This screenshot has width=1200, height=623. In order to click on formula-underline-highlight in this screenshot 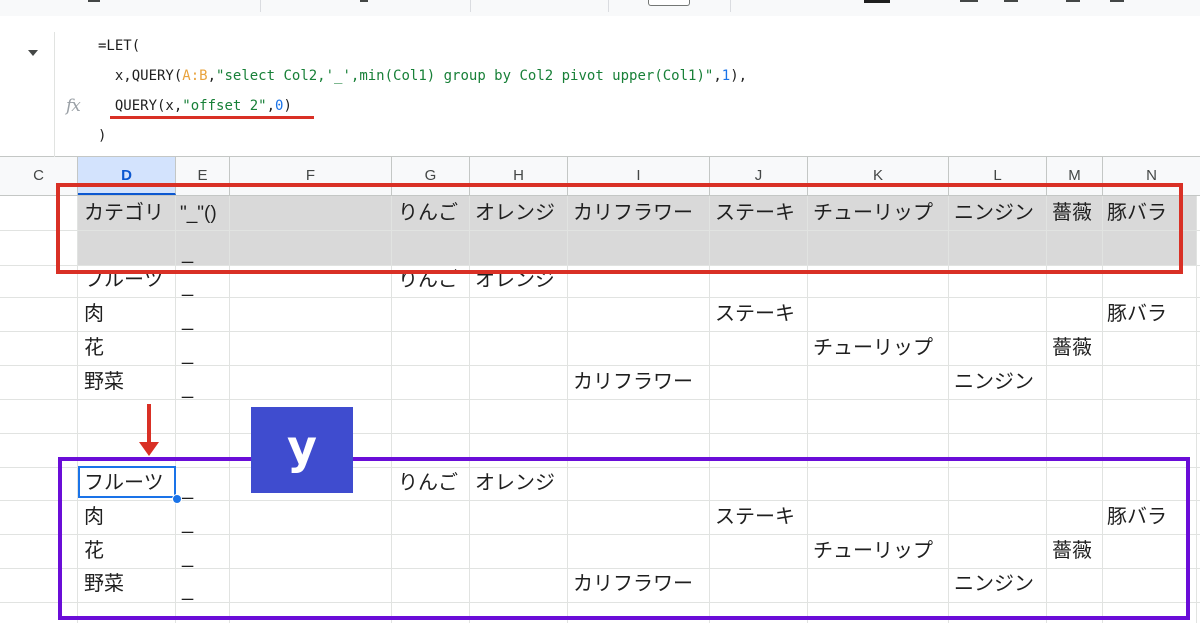, I will do `click(212, 117)`.